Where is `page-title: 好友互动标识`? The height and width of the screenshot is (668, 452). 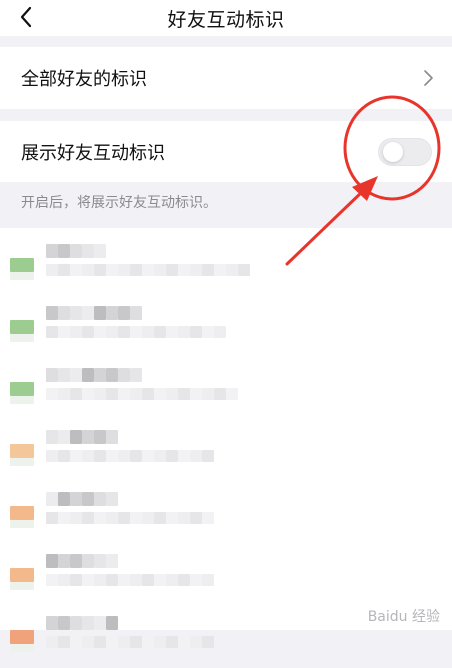
page-title: 好友互动标识 is located at coordinates (226, 20).